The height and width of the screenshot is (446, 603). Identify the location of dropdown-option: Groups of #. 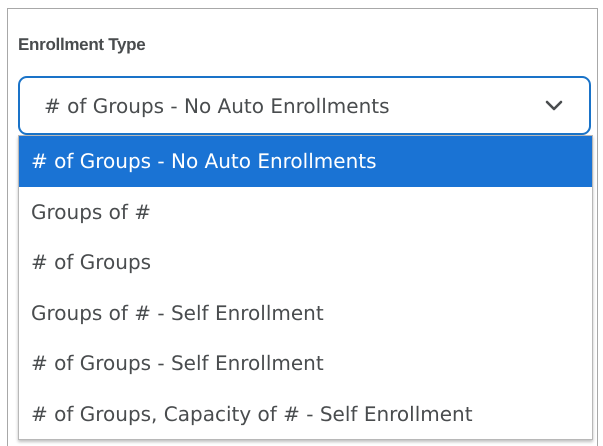
(305, 211).